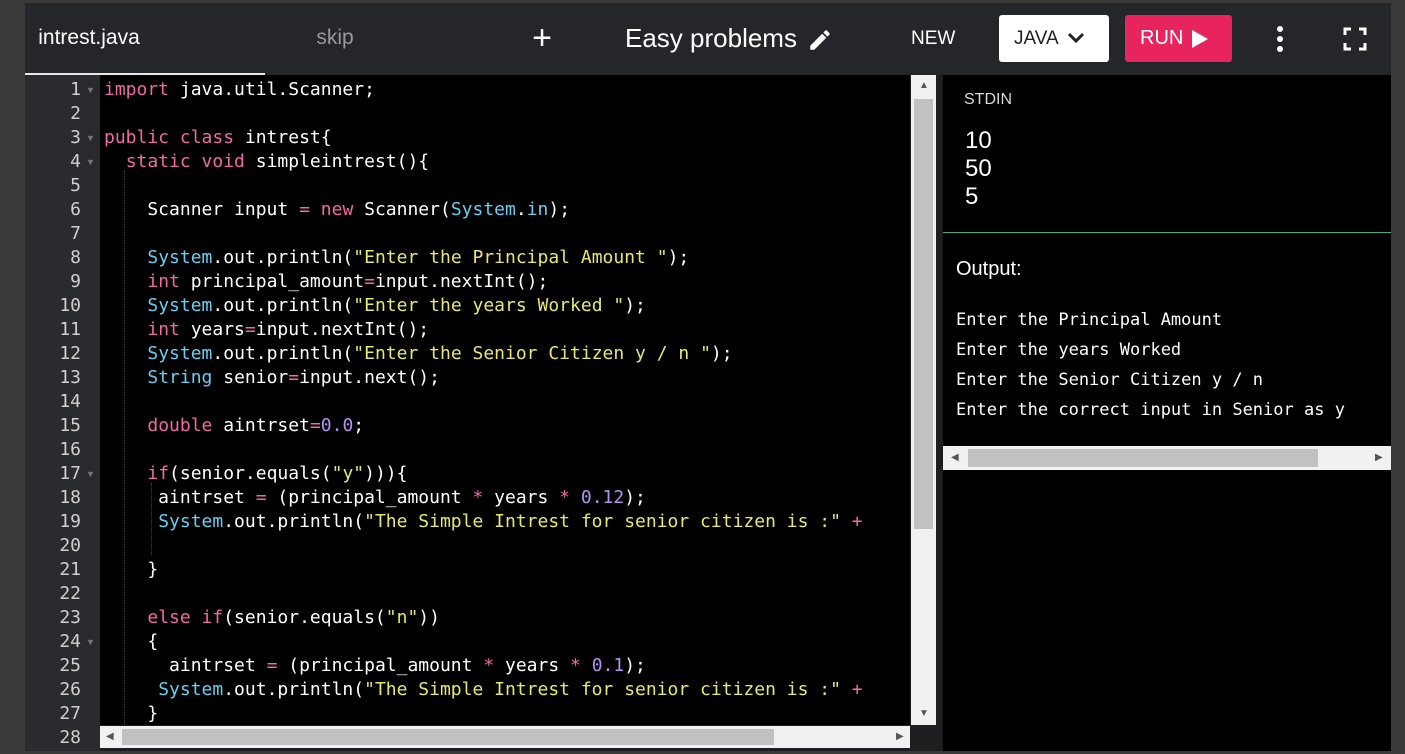 The height and width of the screenshot is (754, 1405). I want to click on code-line: static void simpleintrest(){, so click(266, 162).